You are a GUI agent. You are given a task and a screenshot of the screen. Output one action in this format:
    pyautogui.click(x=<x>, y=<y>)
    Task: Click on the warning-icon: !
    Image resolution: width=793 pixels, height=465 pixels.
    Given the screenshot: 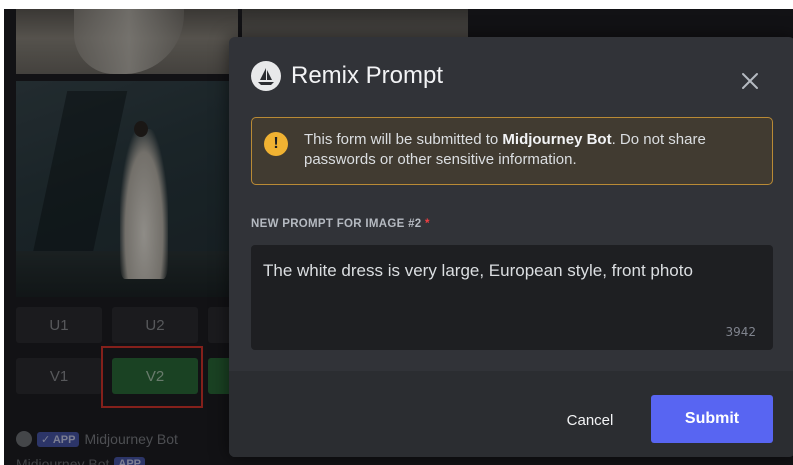 What is the action you would take?
    pyautogui.click(x=276, y=144)
    